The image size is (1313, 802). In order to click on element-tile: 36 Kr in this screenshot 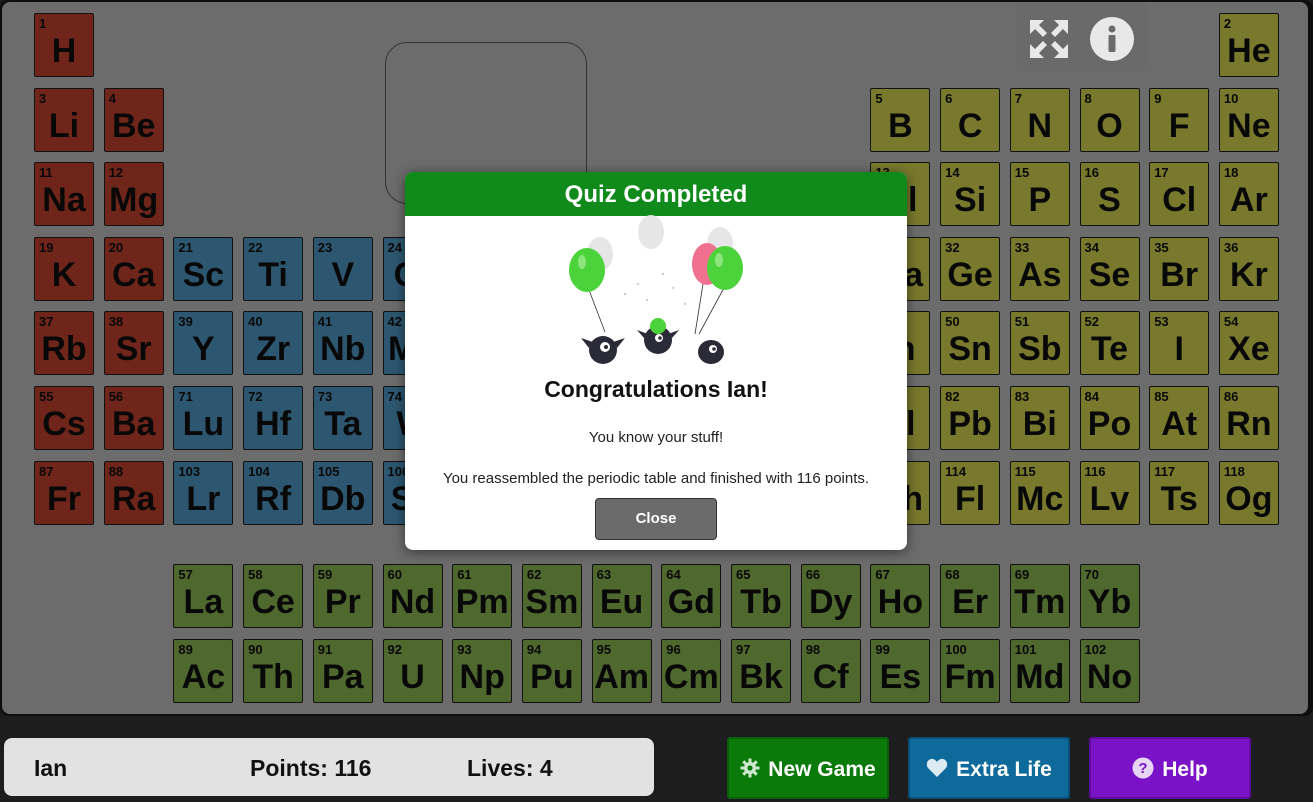, I will do `click(1248, 268)`.